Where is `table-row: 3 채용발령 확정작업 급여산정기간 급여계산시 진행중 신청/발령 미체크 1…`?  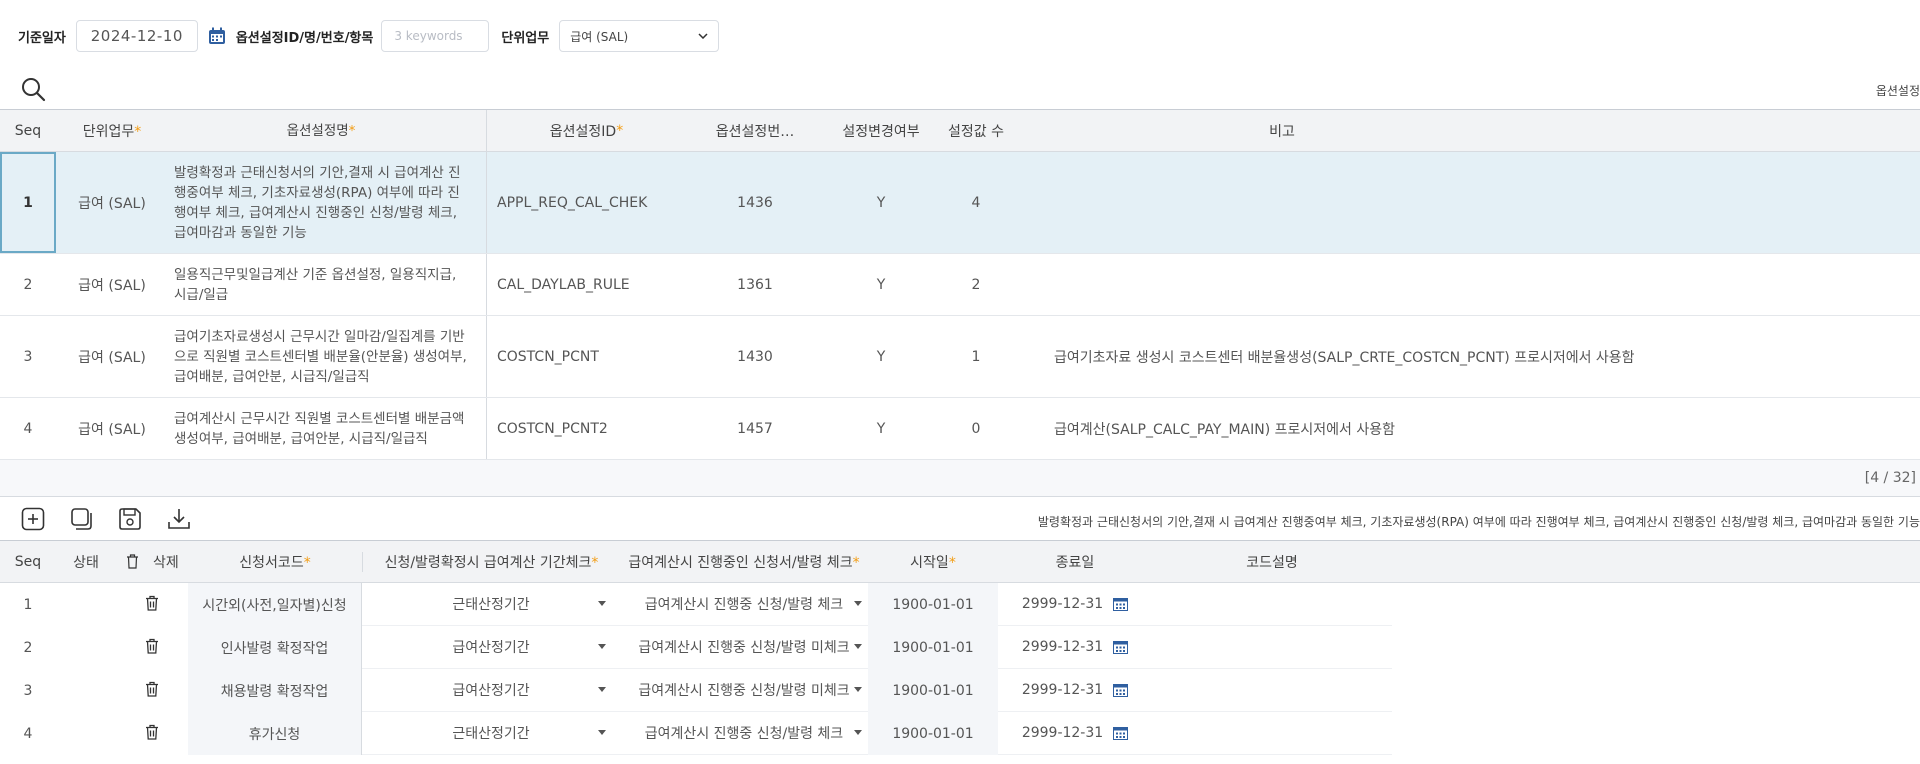
table-row: 3 채용발령 확정작업 급여산정기간 급여계산시 진행중 신청/발령 미체크 1… is located at coordinates (960, 690).